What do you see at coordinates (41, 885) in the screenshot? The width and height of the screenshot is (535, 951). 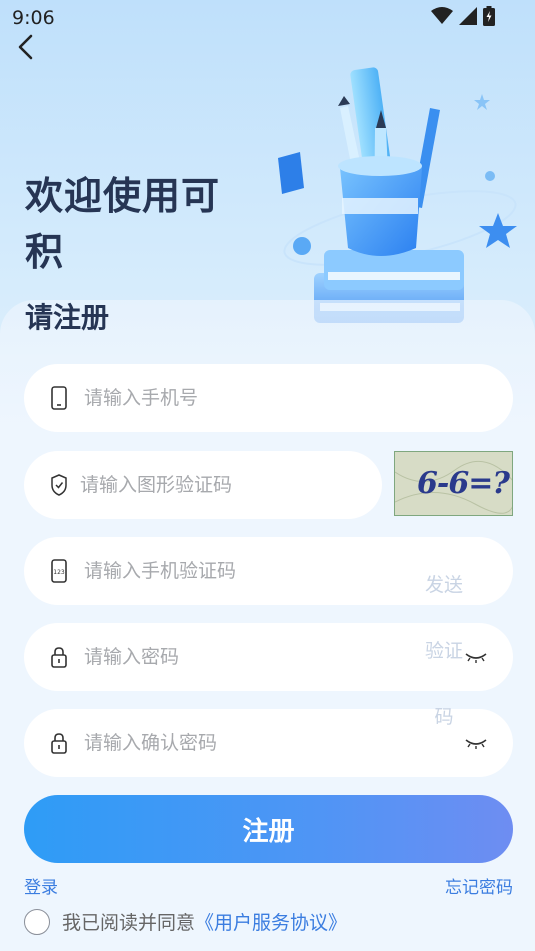 I see `login-link: 登录` at bounding box center [41, 885].